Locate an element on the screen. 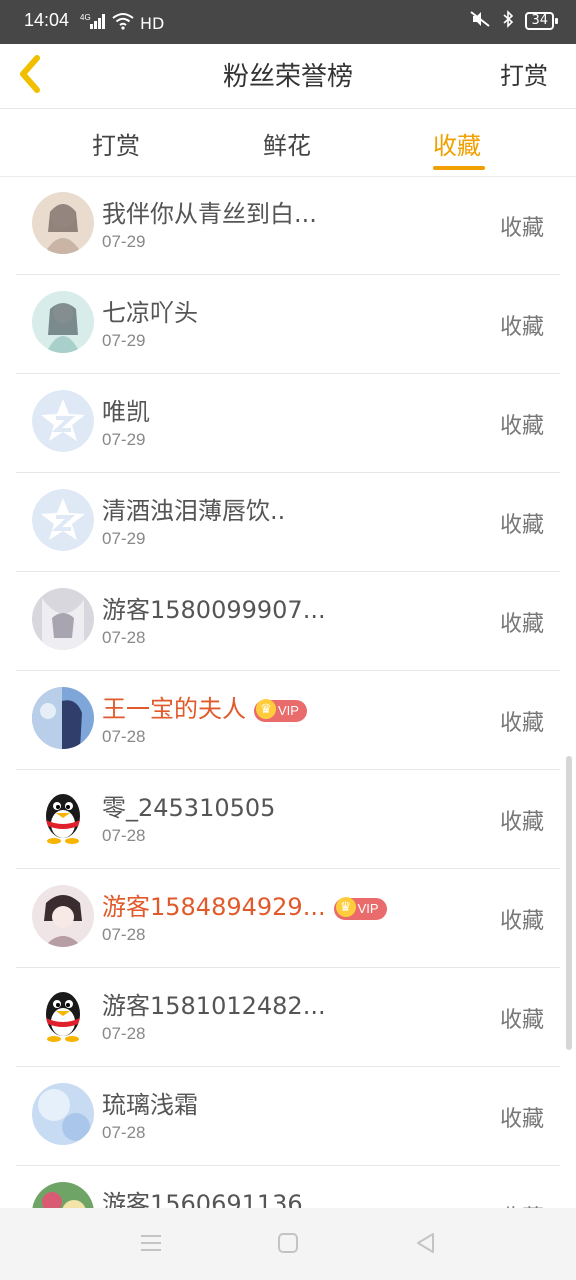 This screenshot has width=576, height=1280. page-title: 粉丝荣誉榜 is located at coordinates (287, 77).